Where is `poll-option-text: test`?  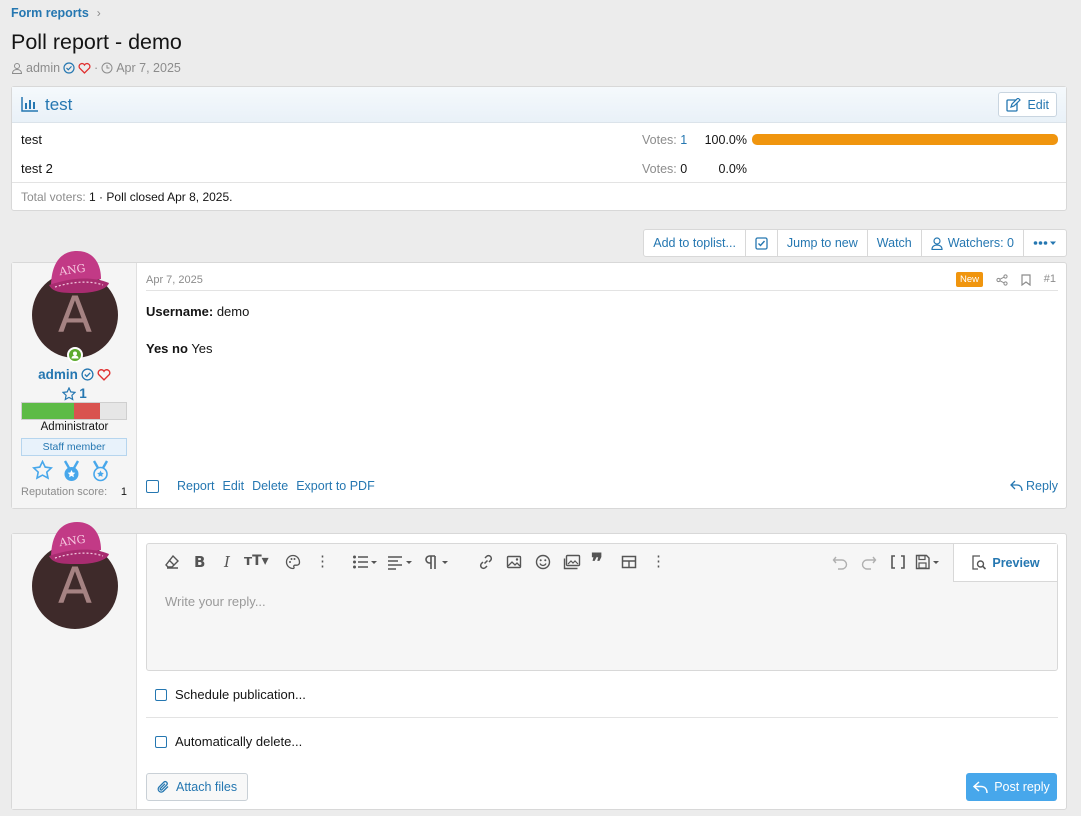 poll-option-text: test is located at coordinates (31, 139).